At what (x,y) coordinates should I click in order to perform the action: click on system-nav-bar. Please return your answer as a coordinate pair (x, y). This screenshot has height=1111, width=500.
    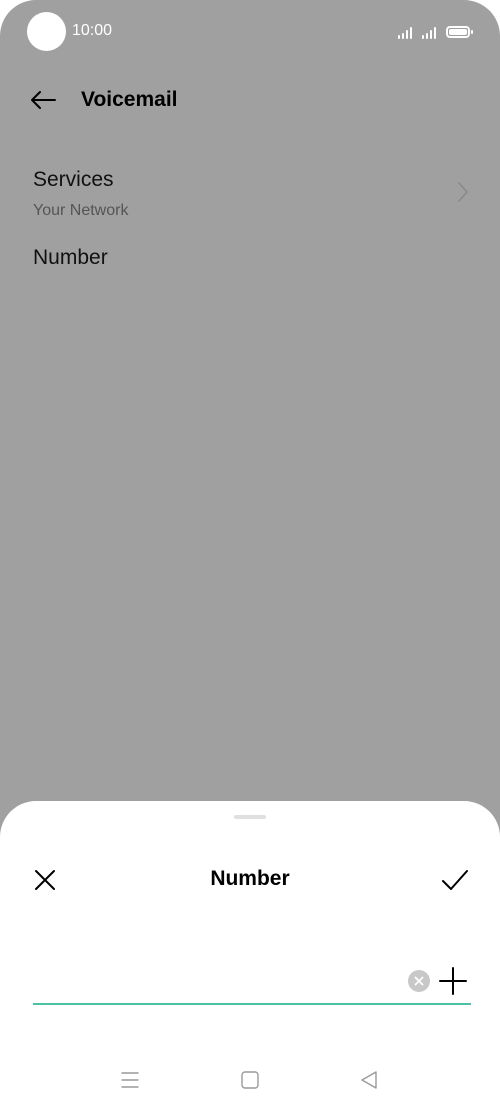
    Looking at the image, I should click on (250, 1080).